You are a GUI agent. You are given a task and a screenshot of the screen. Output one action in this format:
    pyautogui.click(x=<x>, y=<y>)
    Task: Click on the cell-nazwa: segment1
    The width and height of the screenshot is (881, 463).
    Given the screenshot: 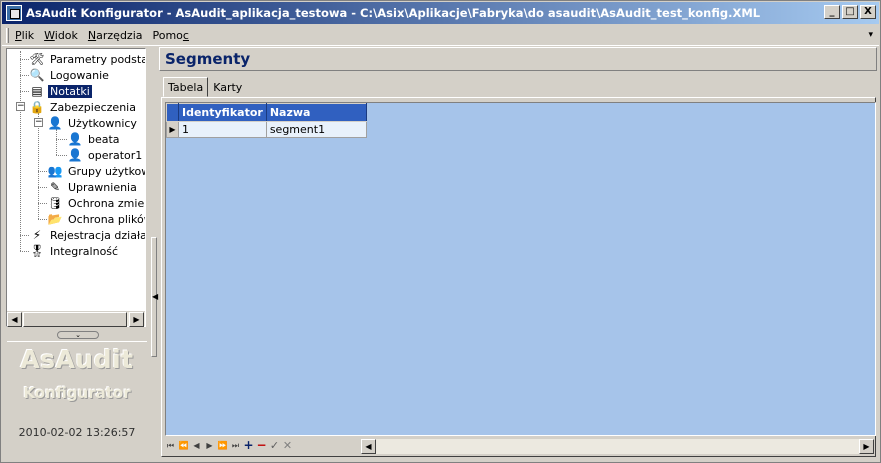 What is the action you would take?
    pyautogui.click(x=316, y=129)
    